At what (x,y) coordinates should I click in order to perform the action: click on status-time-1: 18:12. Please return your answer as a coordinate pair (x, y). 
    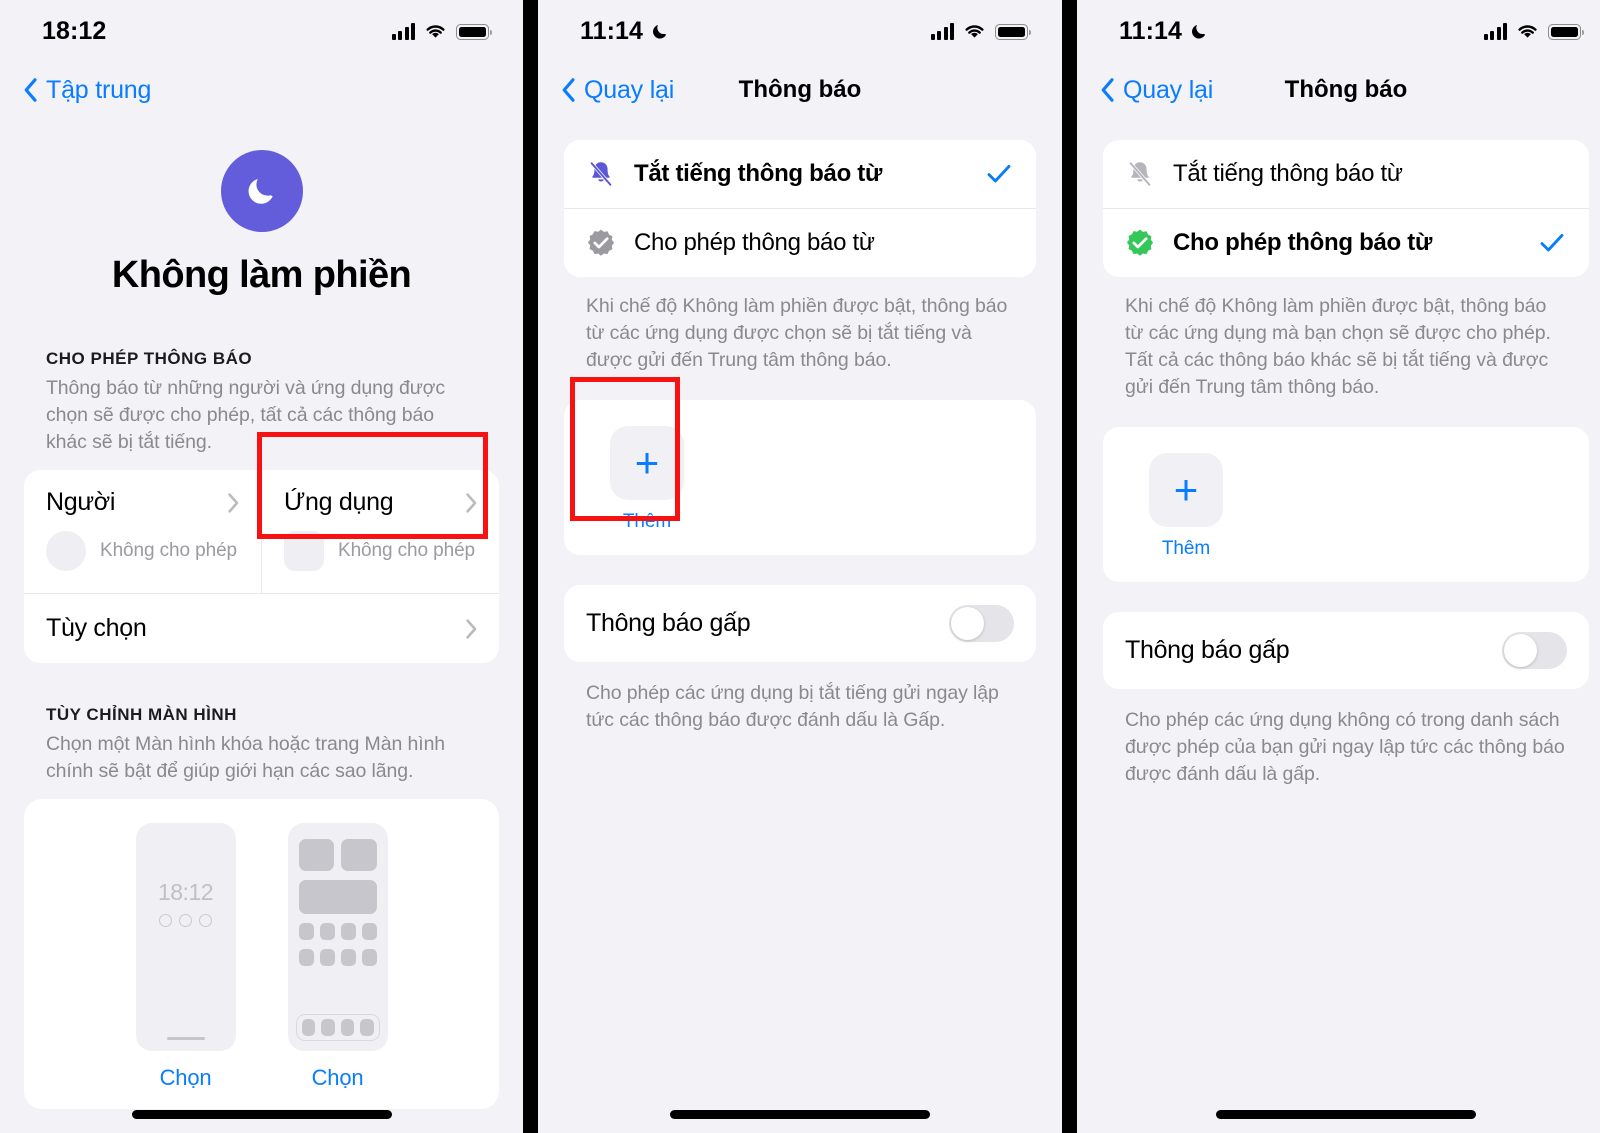
    Looking at the image, I should click on (74, 31).